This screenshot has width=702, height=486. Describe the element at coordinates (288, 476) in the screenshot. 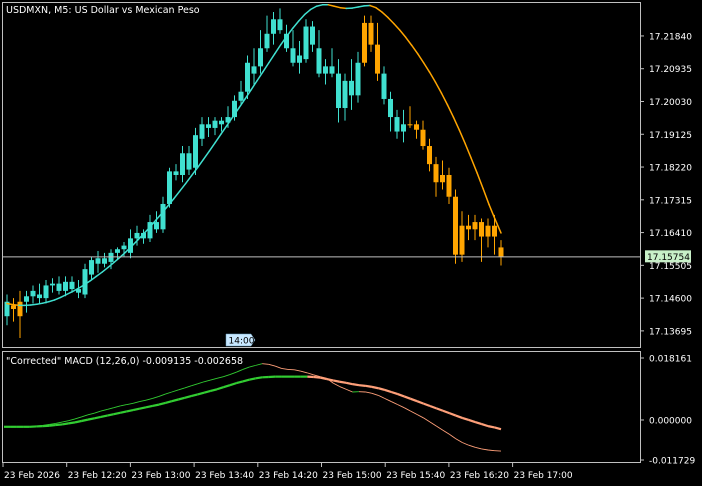

I see `time-tick-label: 23 Feb 14:20` at that location.